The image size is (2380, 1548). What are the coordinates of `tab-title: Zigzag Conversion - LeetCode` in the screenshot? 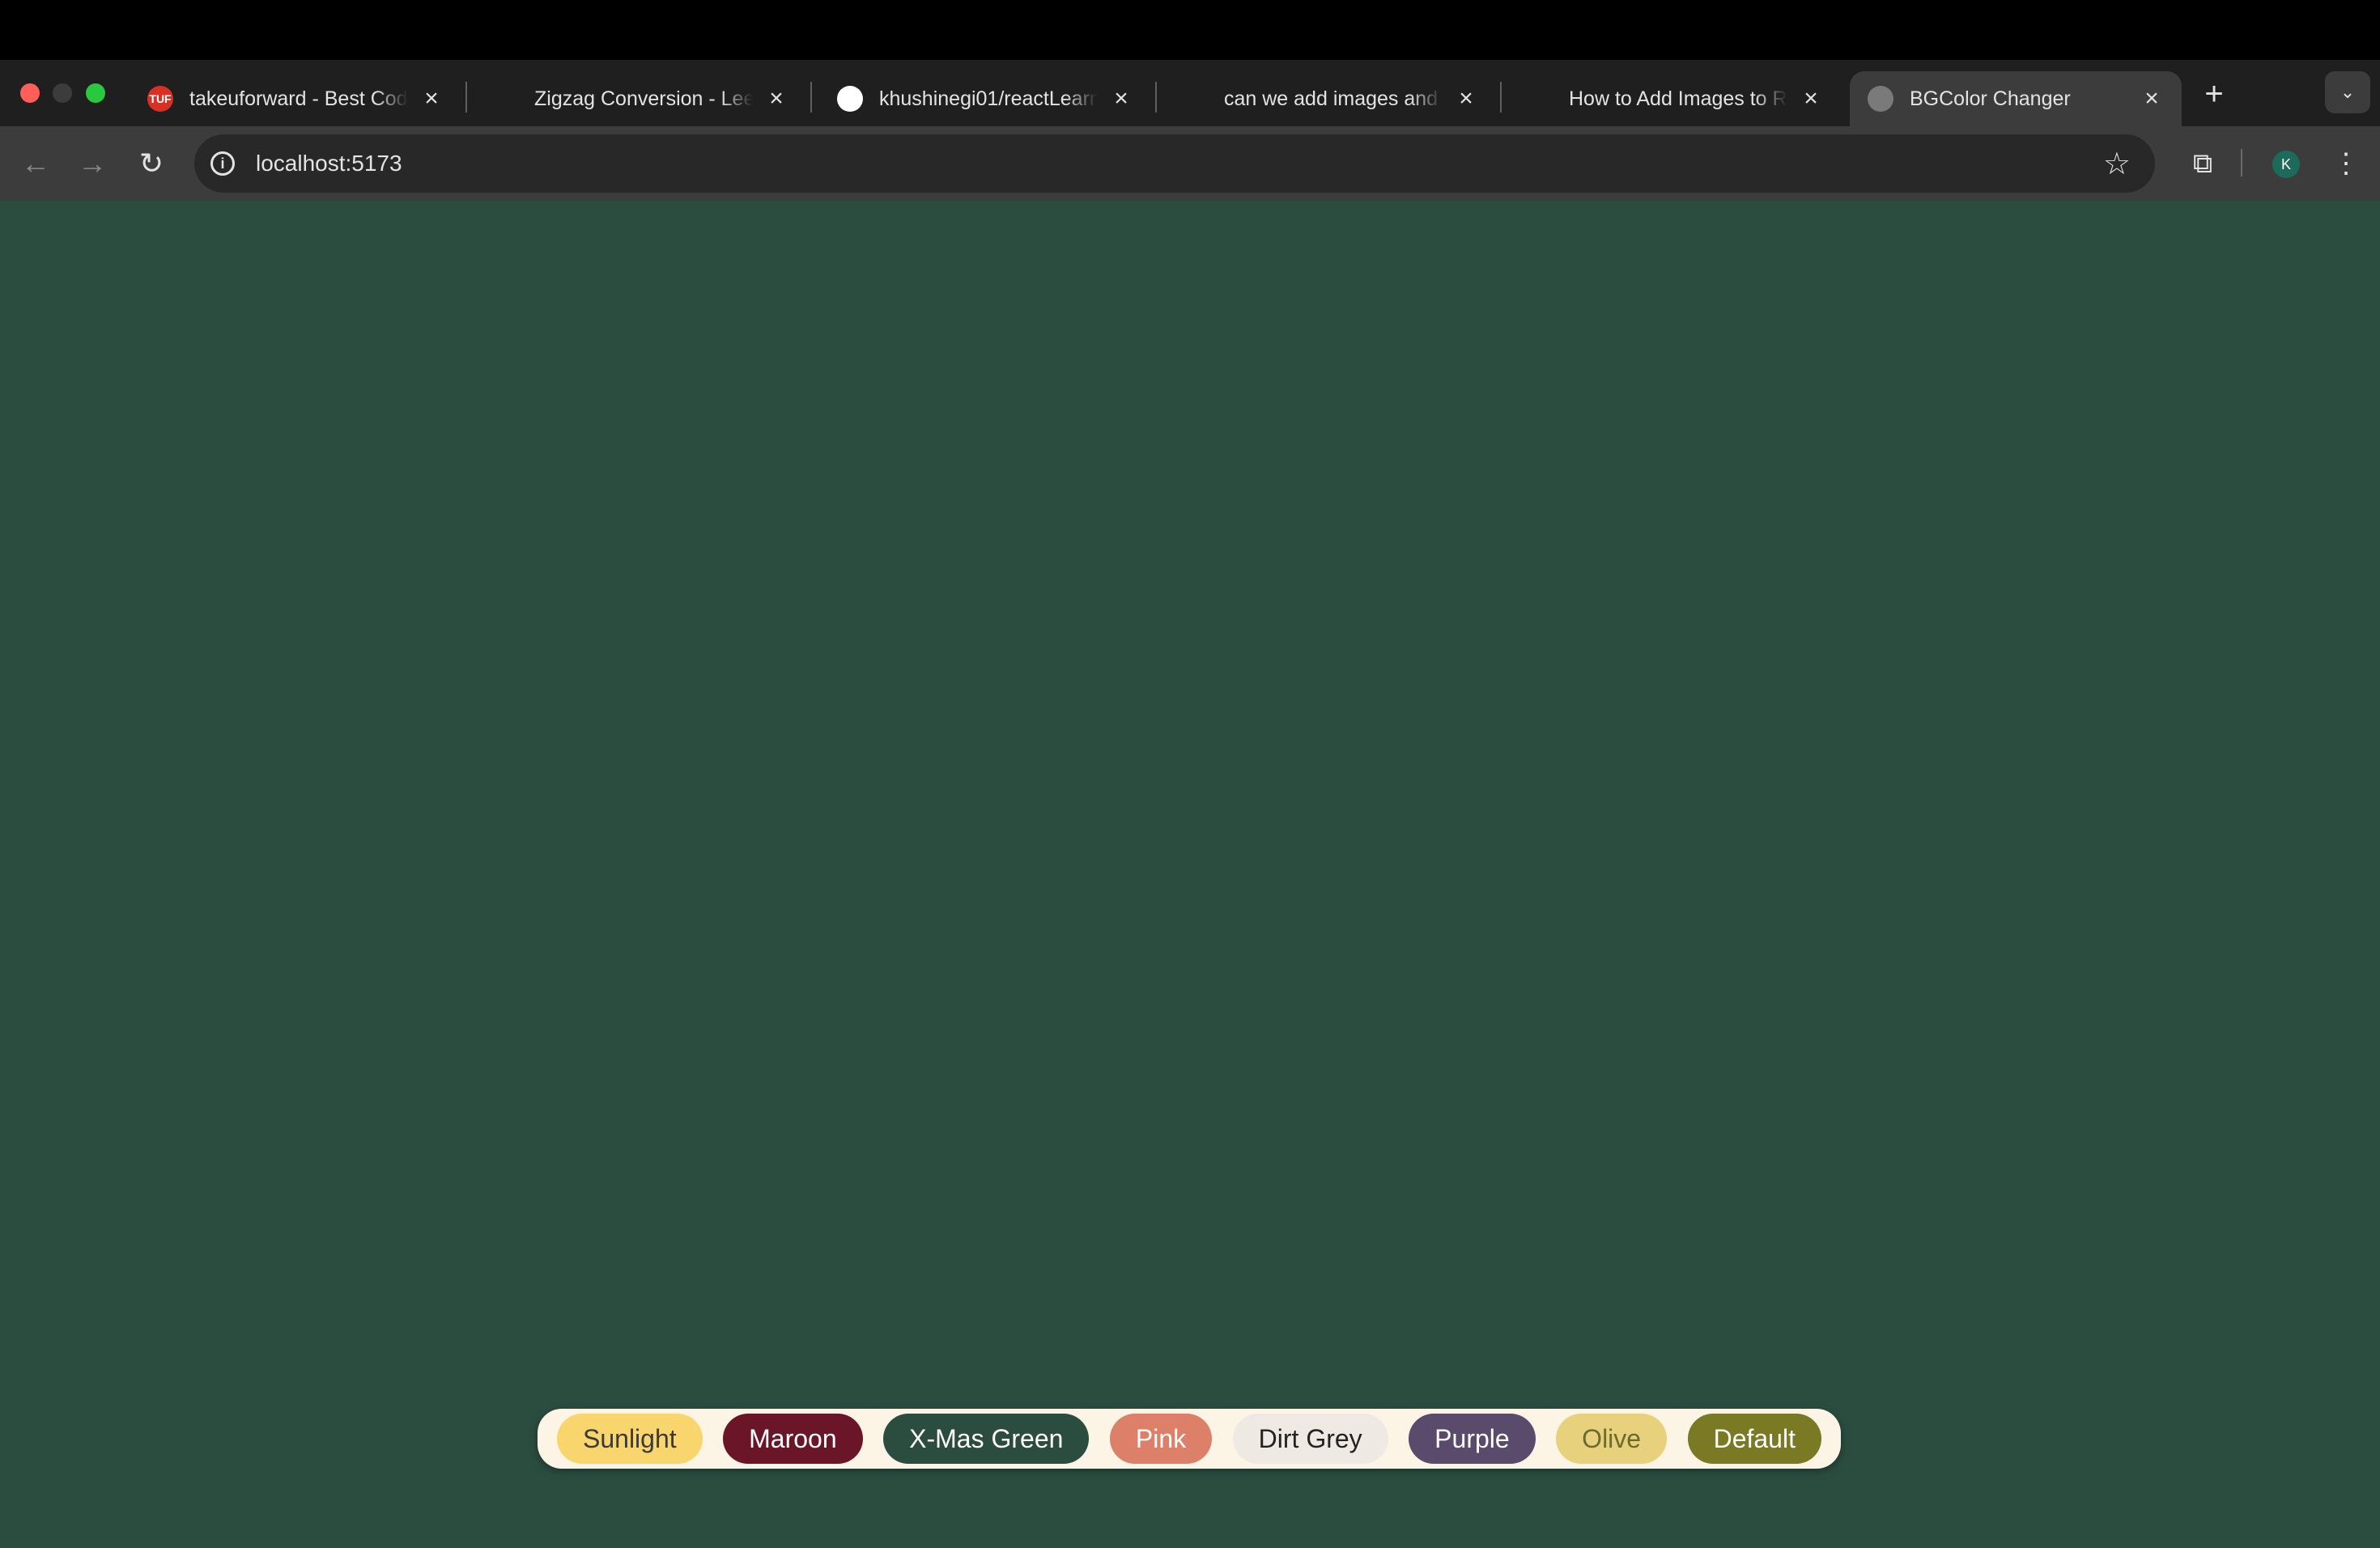 It's located at (644, 99).